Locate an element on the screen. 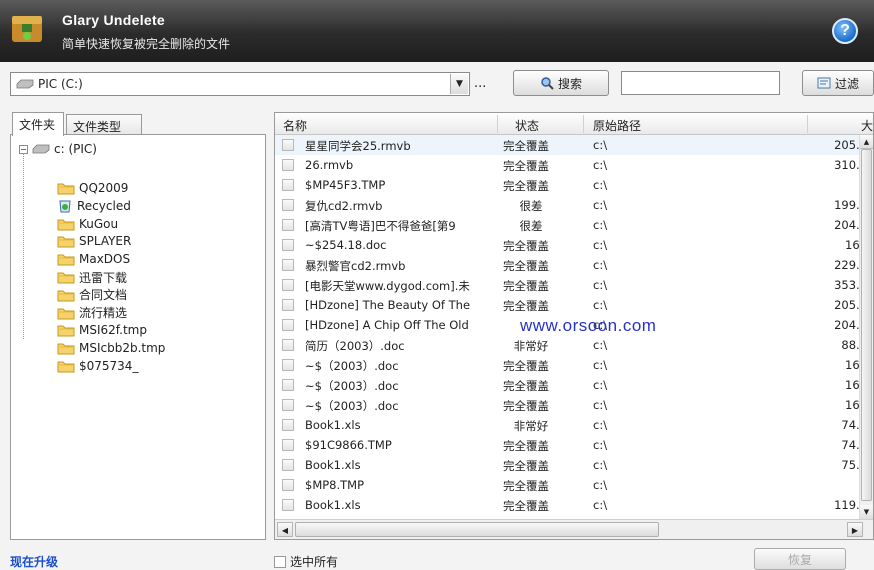 The height and width of the screenshot is (570, 874). chevron-down-icon: ▼ is located at coordinates (459, 84).